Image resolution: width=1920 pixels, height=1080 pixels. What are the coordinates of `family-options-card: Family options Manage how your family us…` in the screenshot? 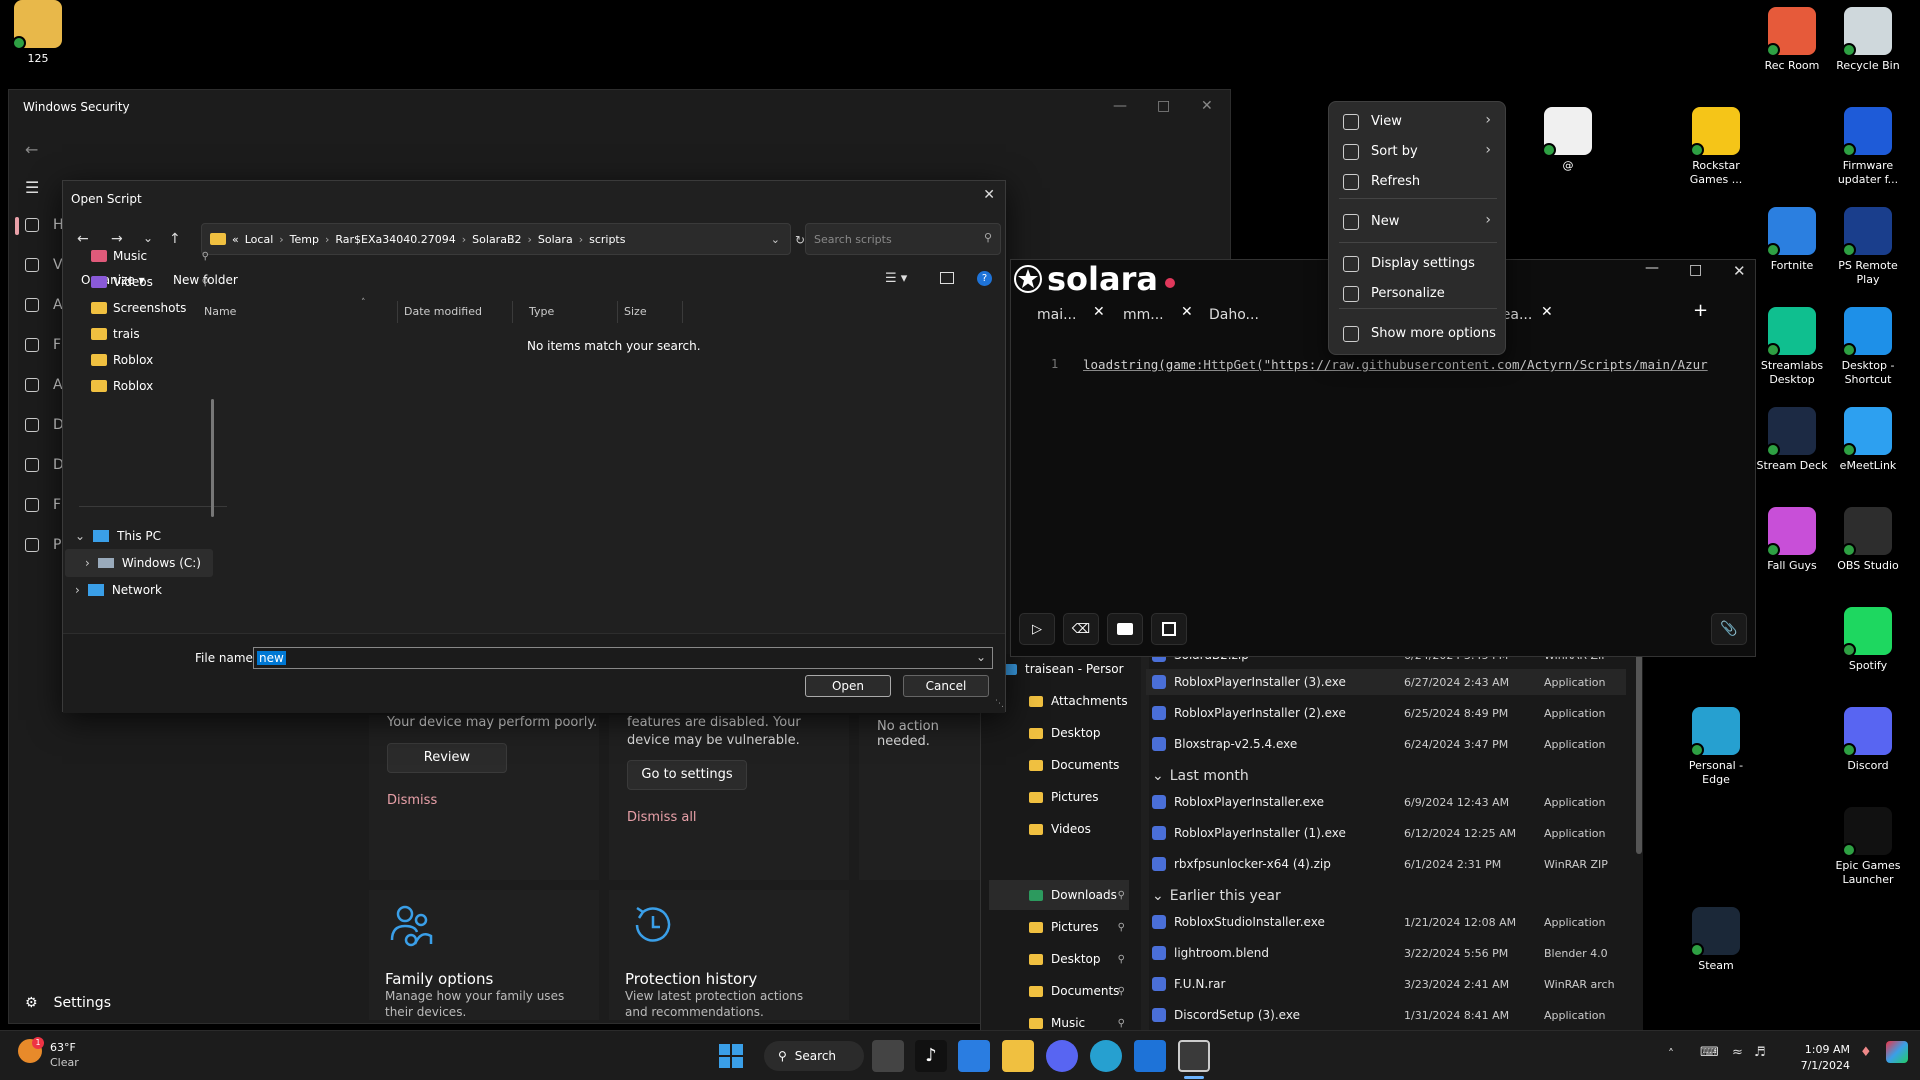 It's located at (484, 955).